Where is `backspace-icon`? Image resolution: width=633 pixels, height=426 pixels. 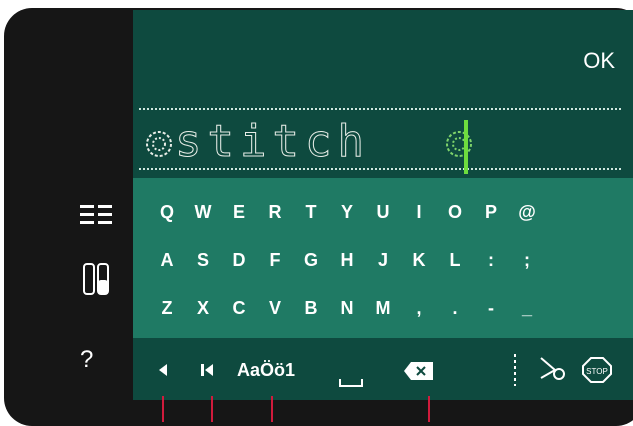 backspace-icon is located at coordinates (418, 371).